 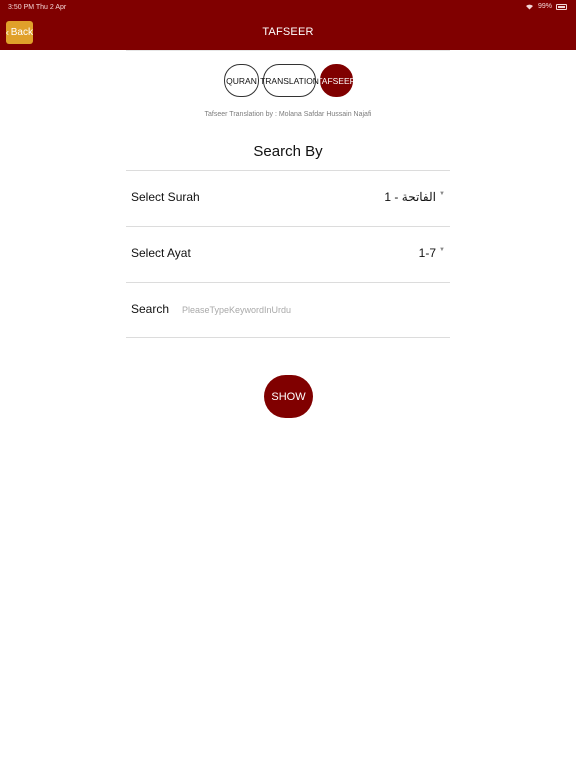 What do you see at coordinates (307, 310) in the screenshot?
I see `search-input` at bounding box center [307, 310].